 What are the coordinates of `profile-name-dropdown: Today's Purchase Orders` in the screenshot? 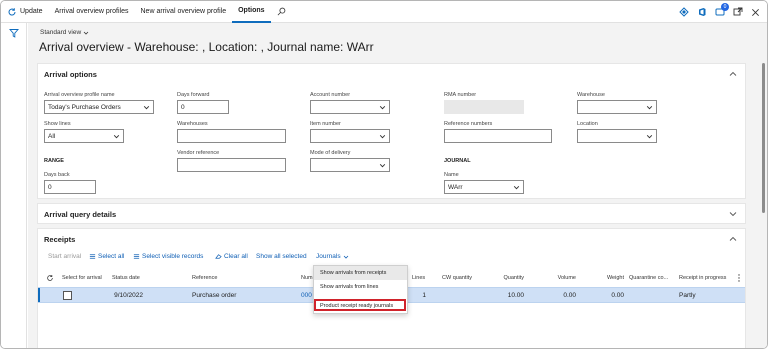 It's located at (99, 107).